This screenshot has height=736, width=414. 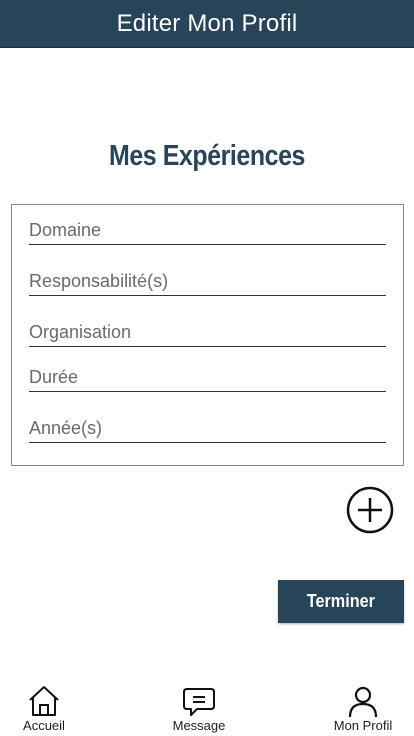 I want to click on bottom-nav: Accueil Message Mon Profil, so click(x=207, y=708).